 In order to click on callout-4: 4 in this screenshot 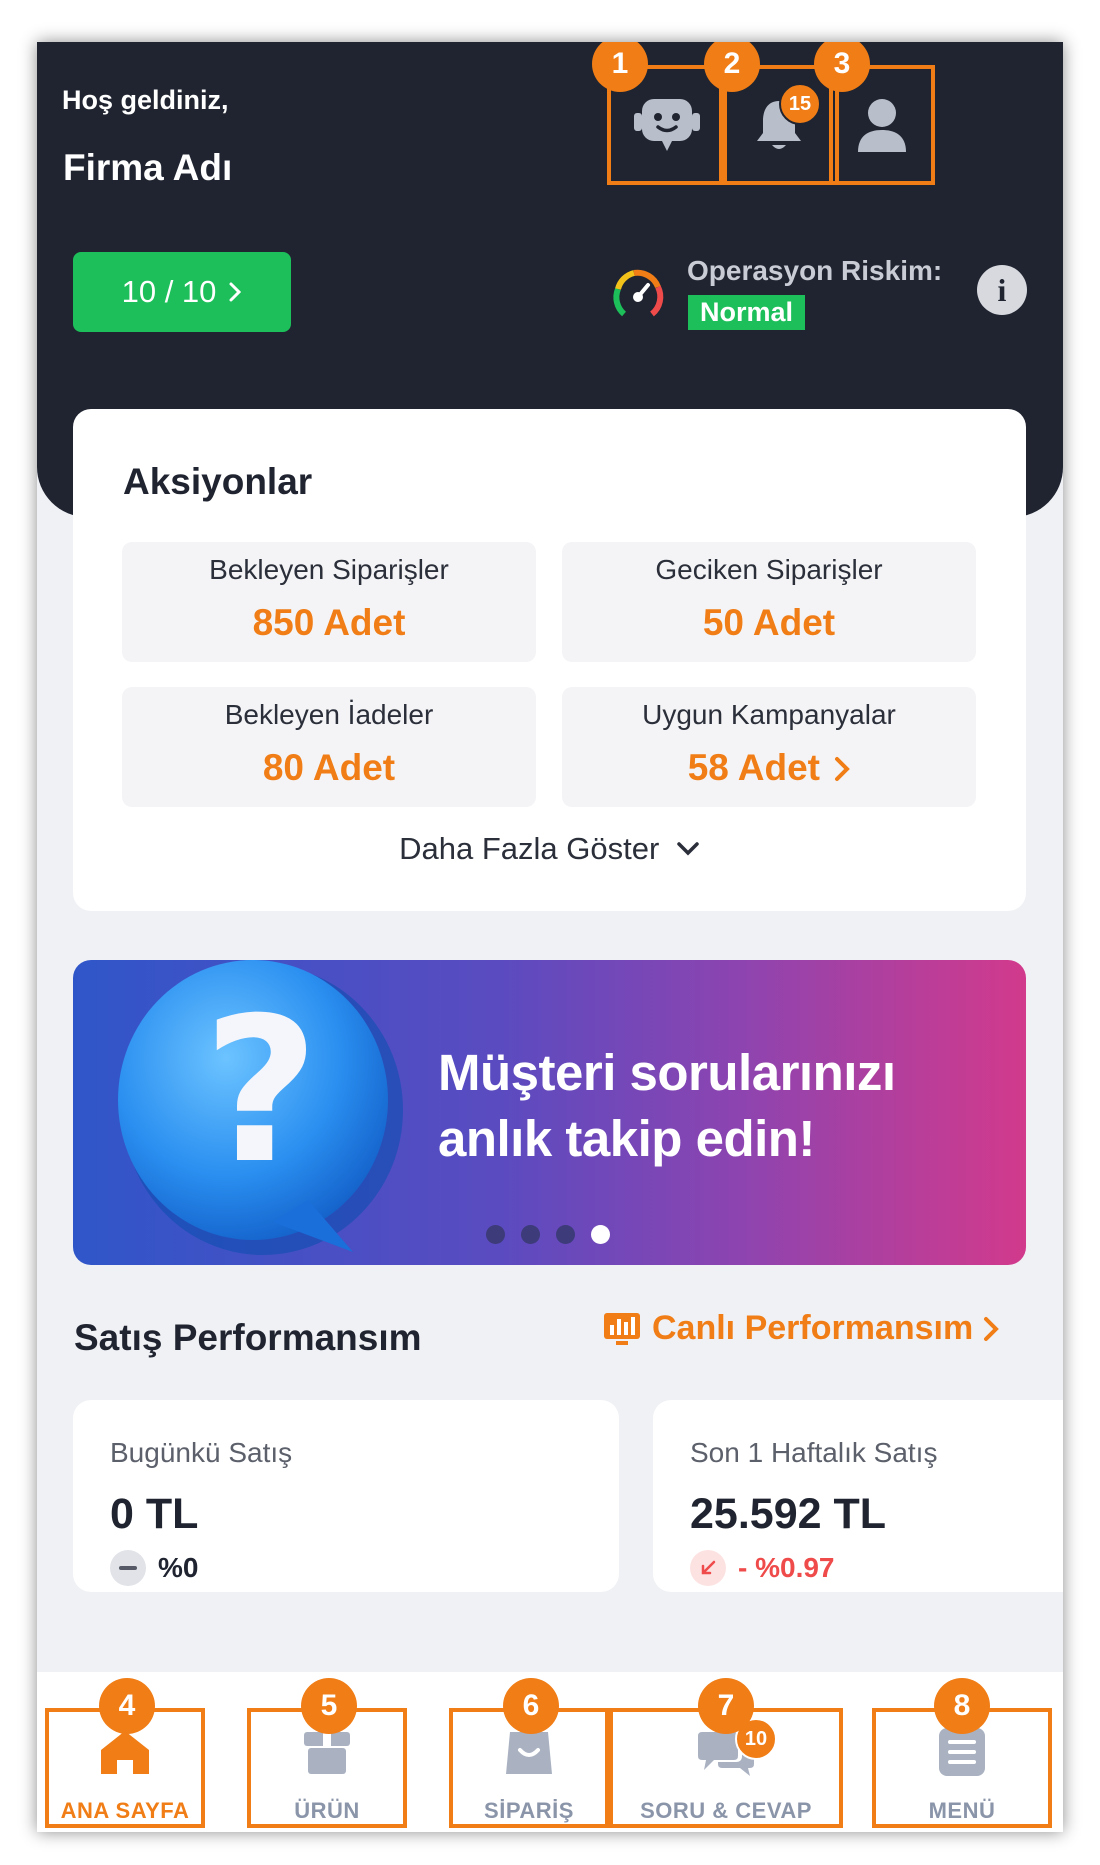, I will do `click(127, 1706)`.